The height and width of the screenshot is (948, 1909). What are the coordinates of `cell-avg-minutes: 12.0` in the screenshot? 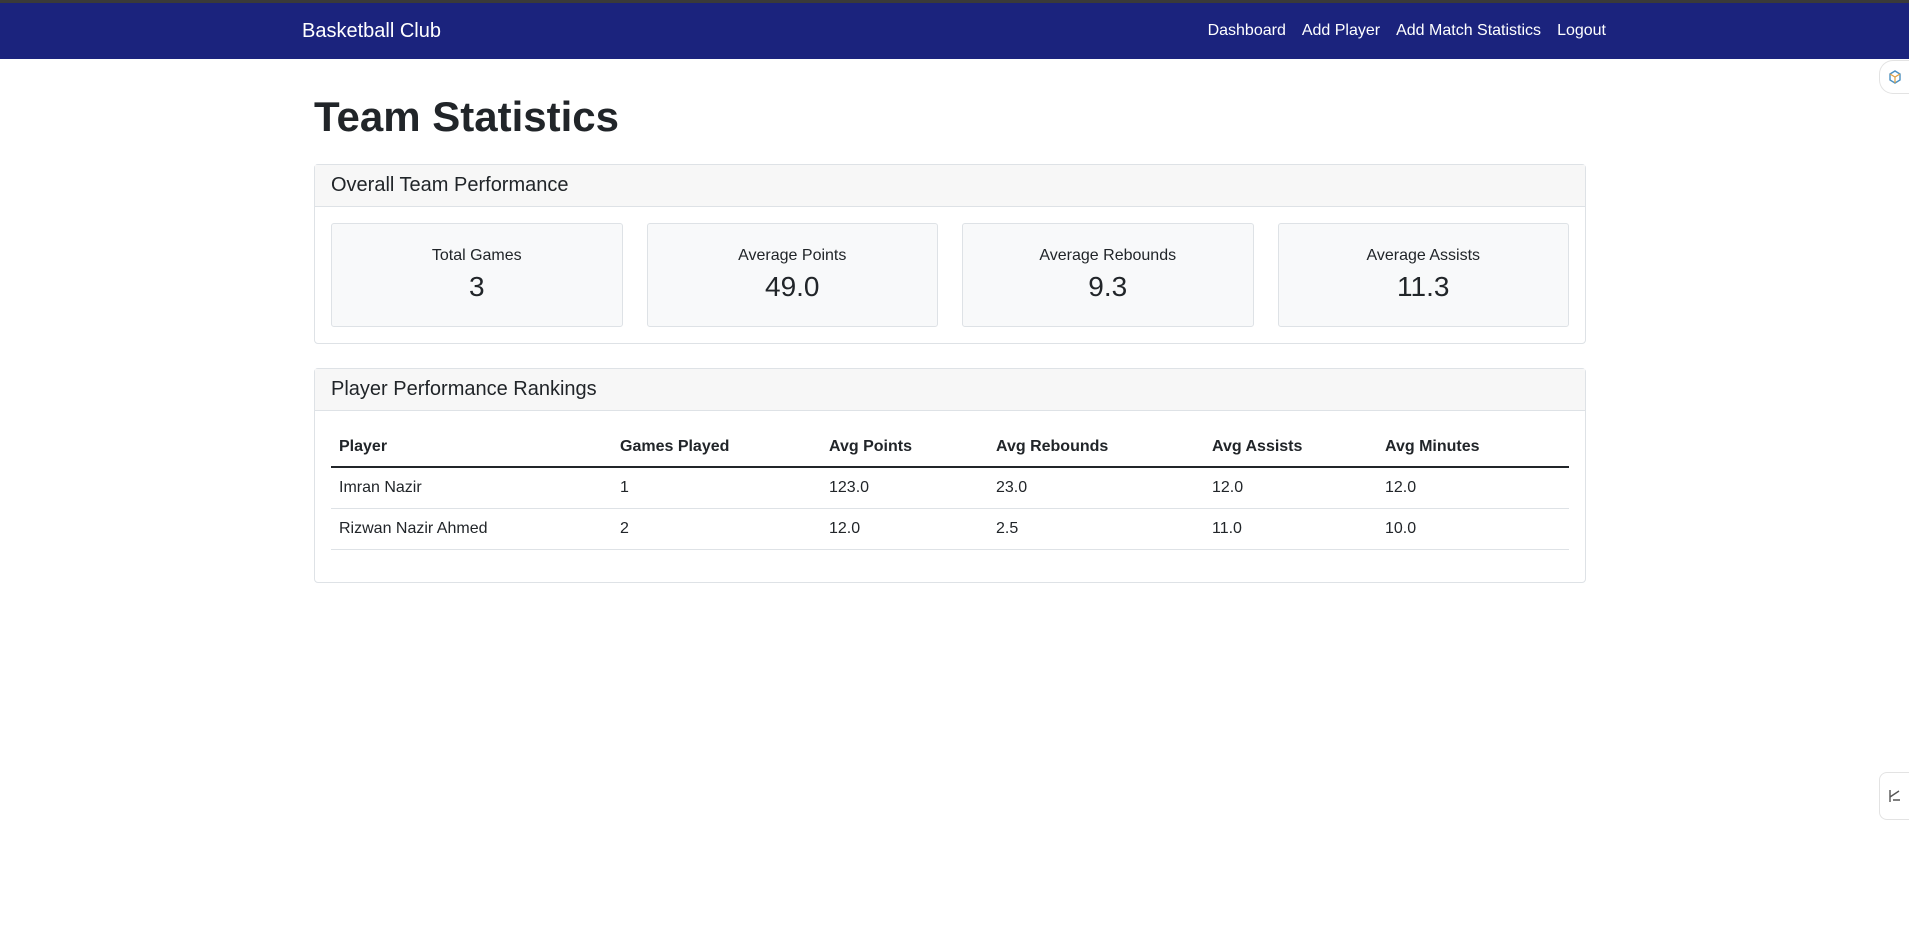 It's located at (1473, 488).